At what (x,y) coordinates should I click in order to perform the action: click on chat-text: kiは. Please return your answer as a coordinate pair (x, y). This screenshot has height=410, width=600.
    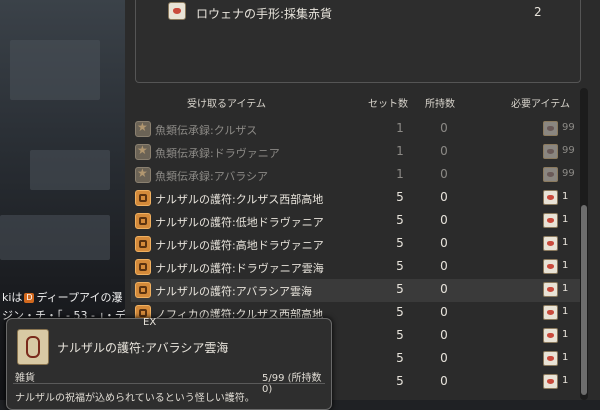
    Looking at the image, I should click on (12, 297).